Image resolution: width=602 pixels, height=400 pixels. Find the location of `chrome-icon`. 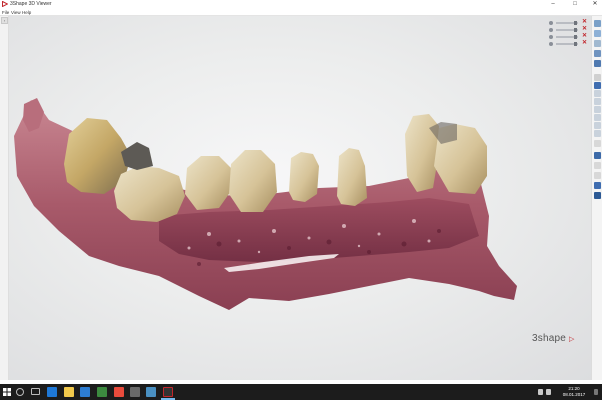

chrome-icon is located at coordinates (102, 392).